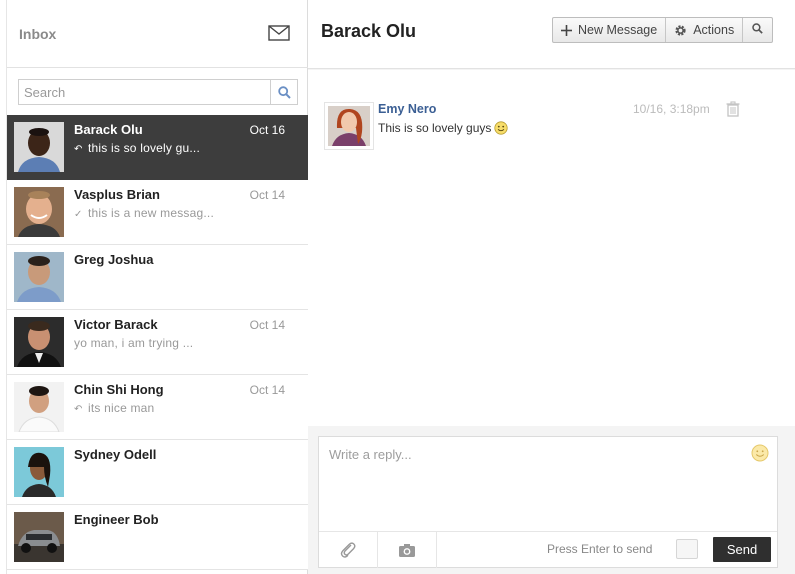 This screenshot has height=574, width=795. What do you see at coordinates (157, 472) in the screenshot?
I see `conversation-item: Sydney Odell` at bounding box center [157, 472].